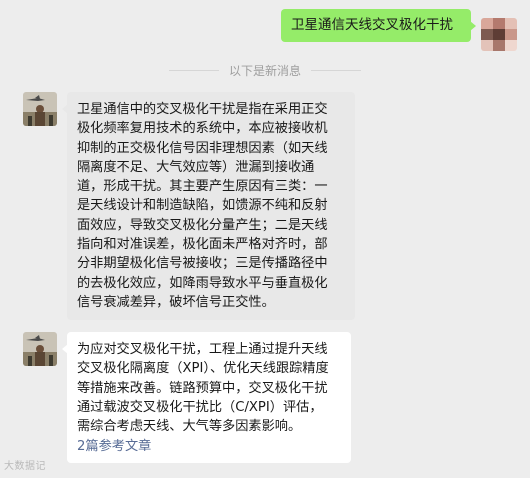 This screenshot has height=478, width=530. I want to click on reply1-line: 是天线设计和制造缺陷，如馈源不纯和反射, so click(202, 206).